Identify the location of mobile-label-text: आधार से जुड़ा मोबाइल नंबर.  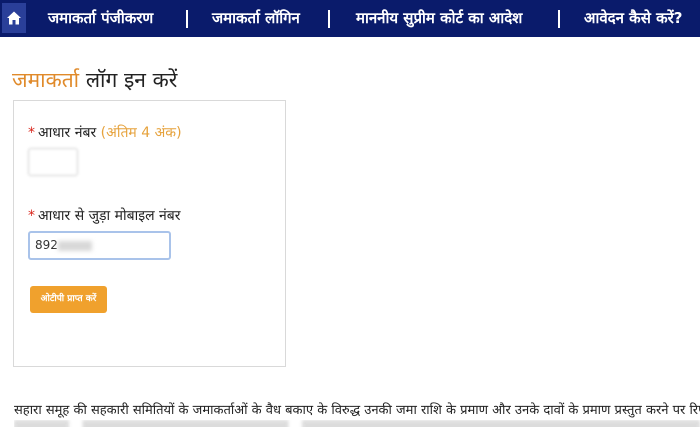
(109, 216).